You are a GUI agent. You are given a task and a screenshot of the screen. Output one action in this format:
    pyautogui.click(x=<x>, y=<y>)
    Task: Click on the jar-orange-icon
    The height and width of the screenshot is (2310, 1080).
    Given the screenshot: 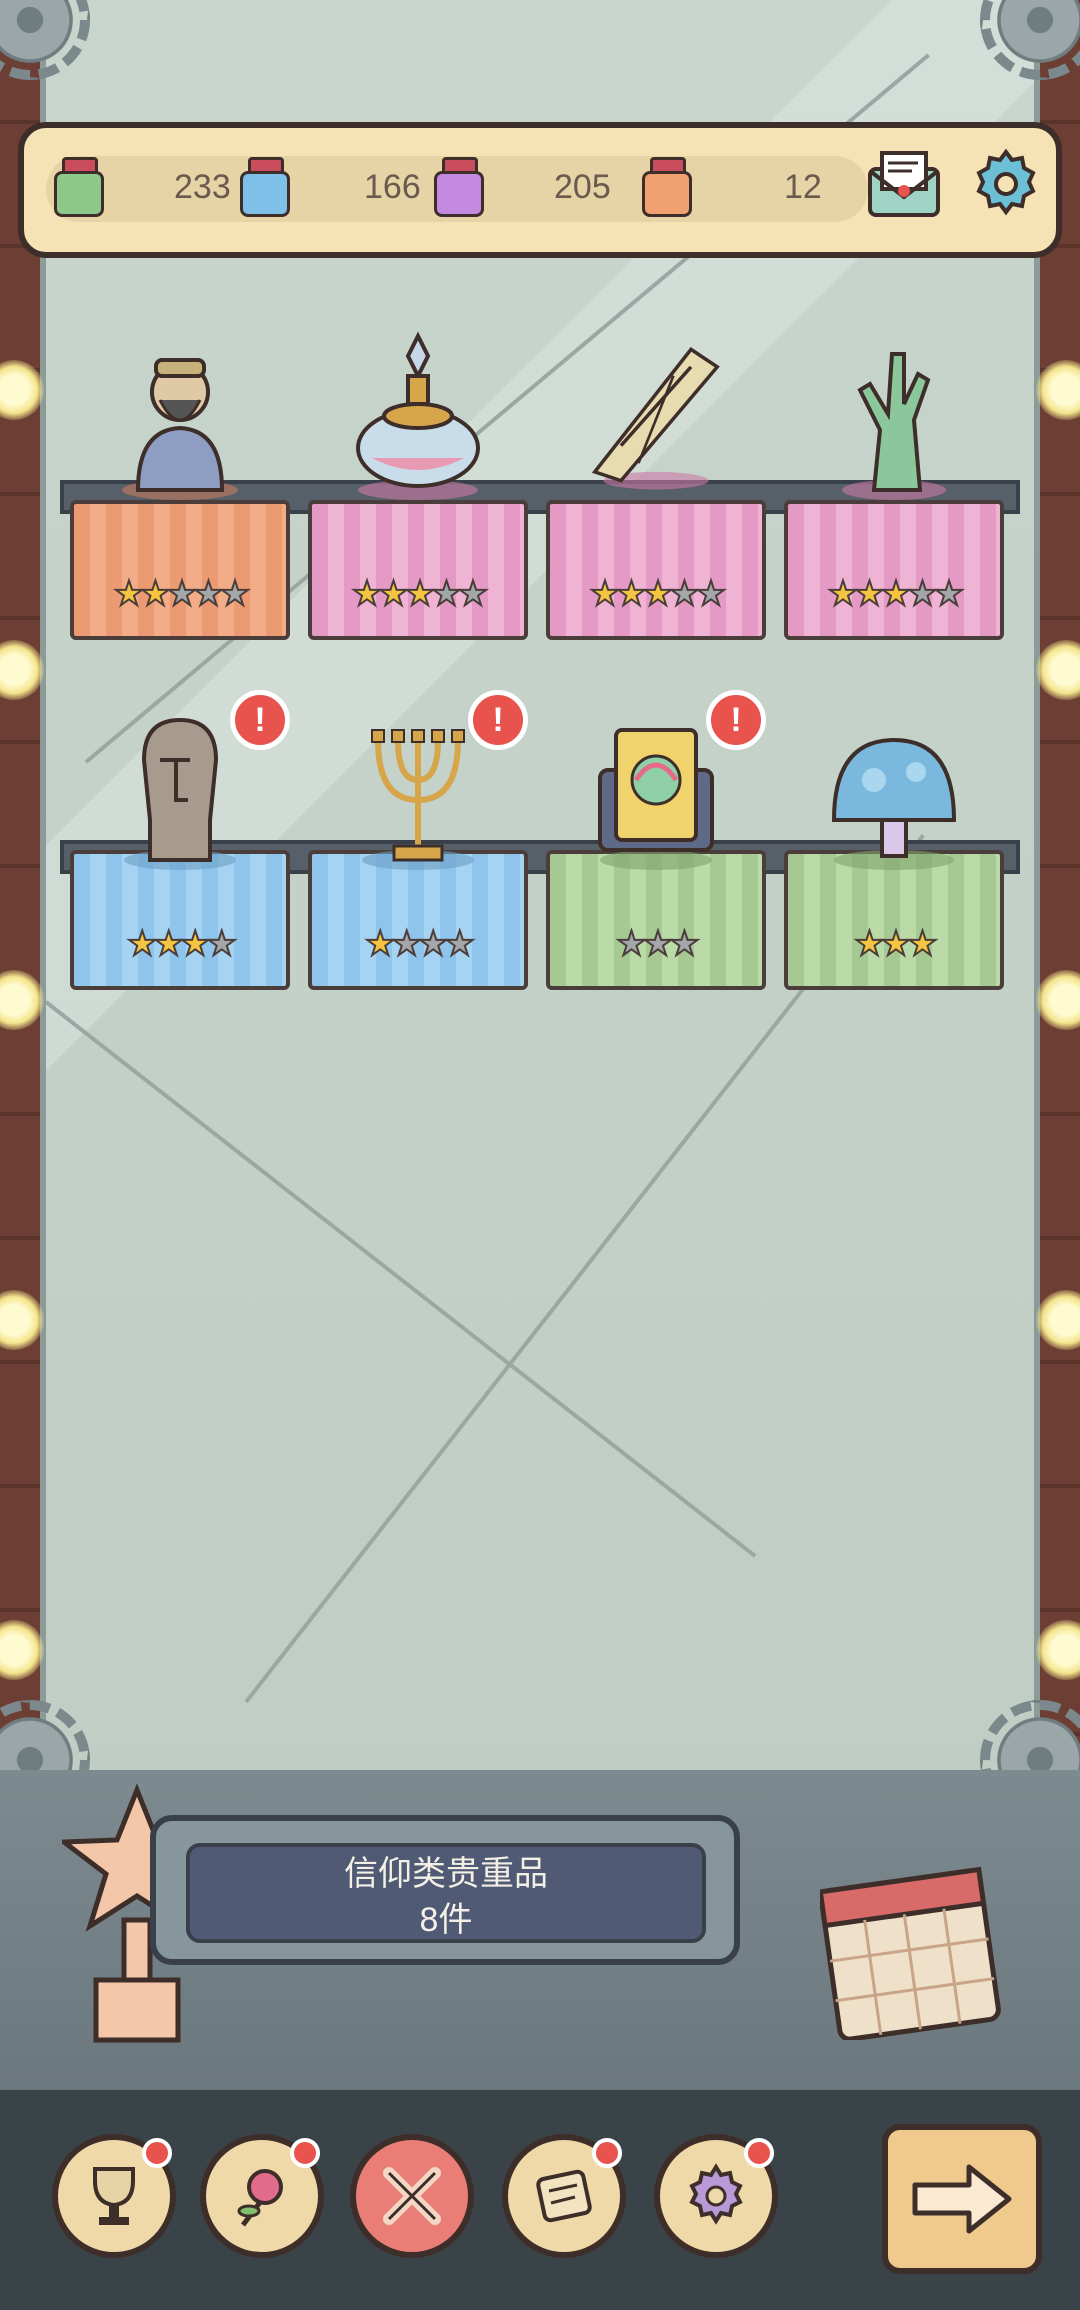 What is the action you would take?
    pyautogui.click(x=665, y=187)
    